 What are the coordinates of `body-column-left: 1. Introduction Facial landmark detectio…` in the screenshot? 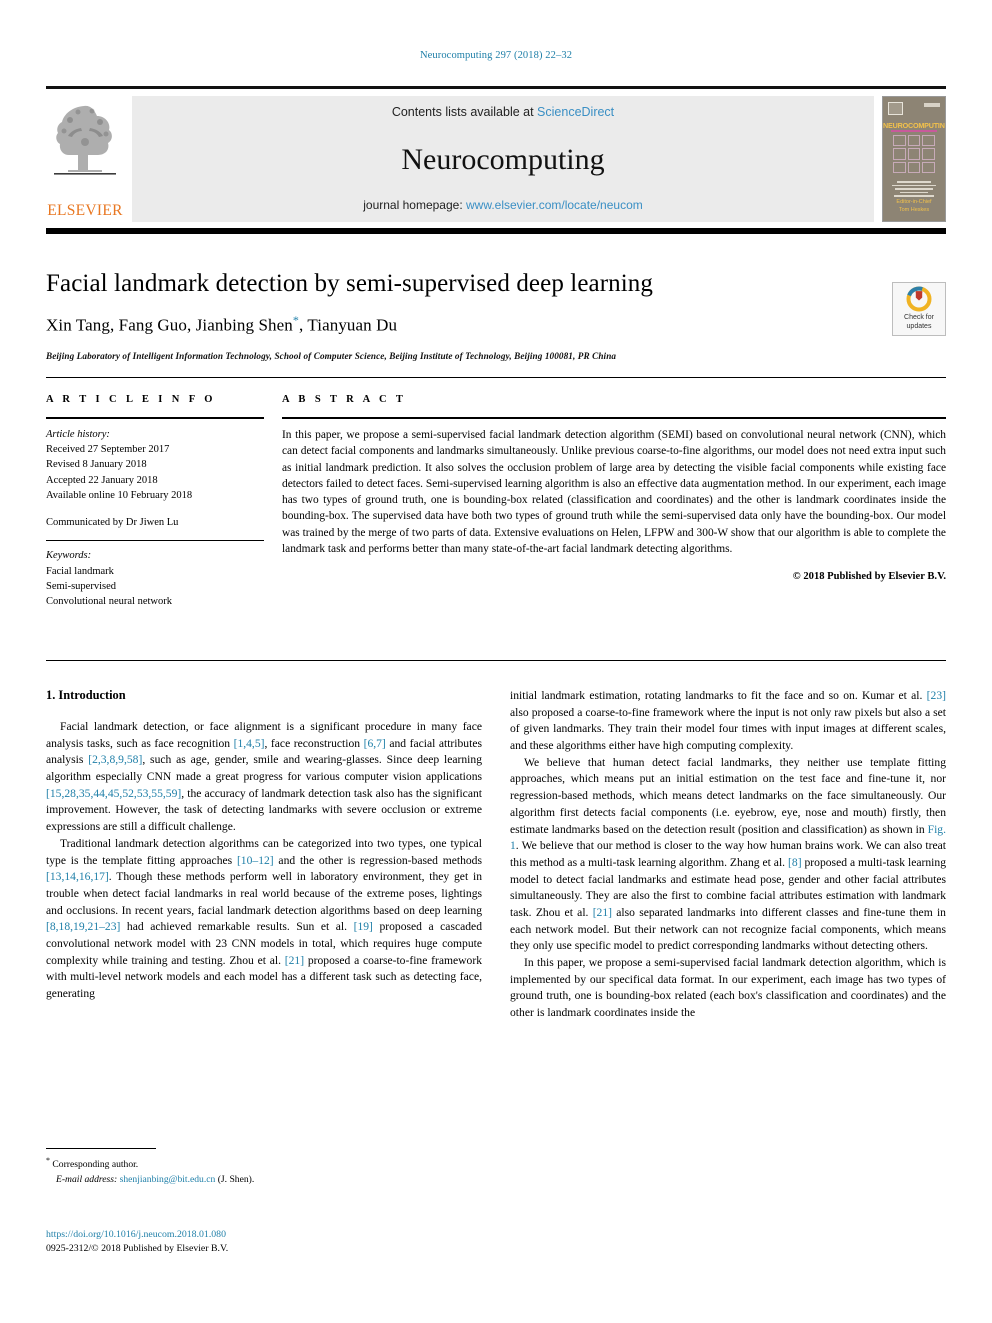 It's located at (264, 912).